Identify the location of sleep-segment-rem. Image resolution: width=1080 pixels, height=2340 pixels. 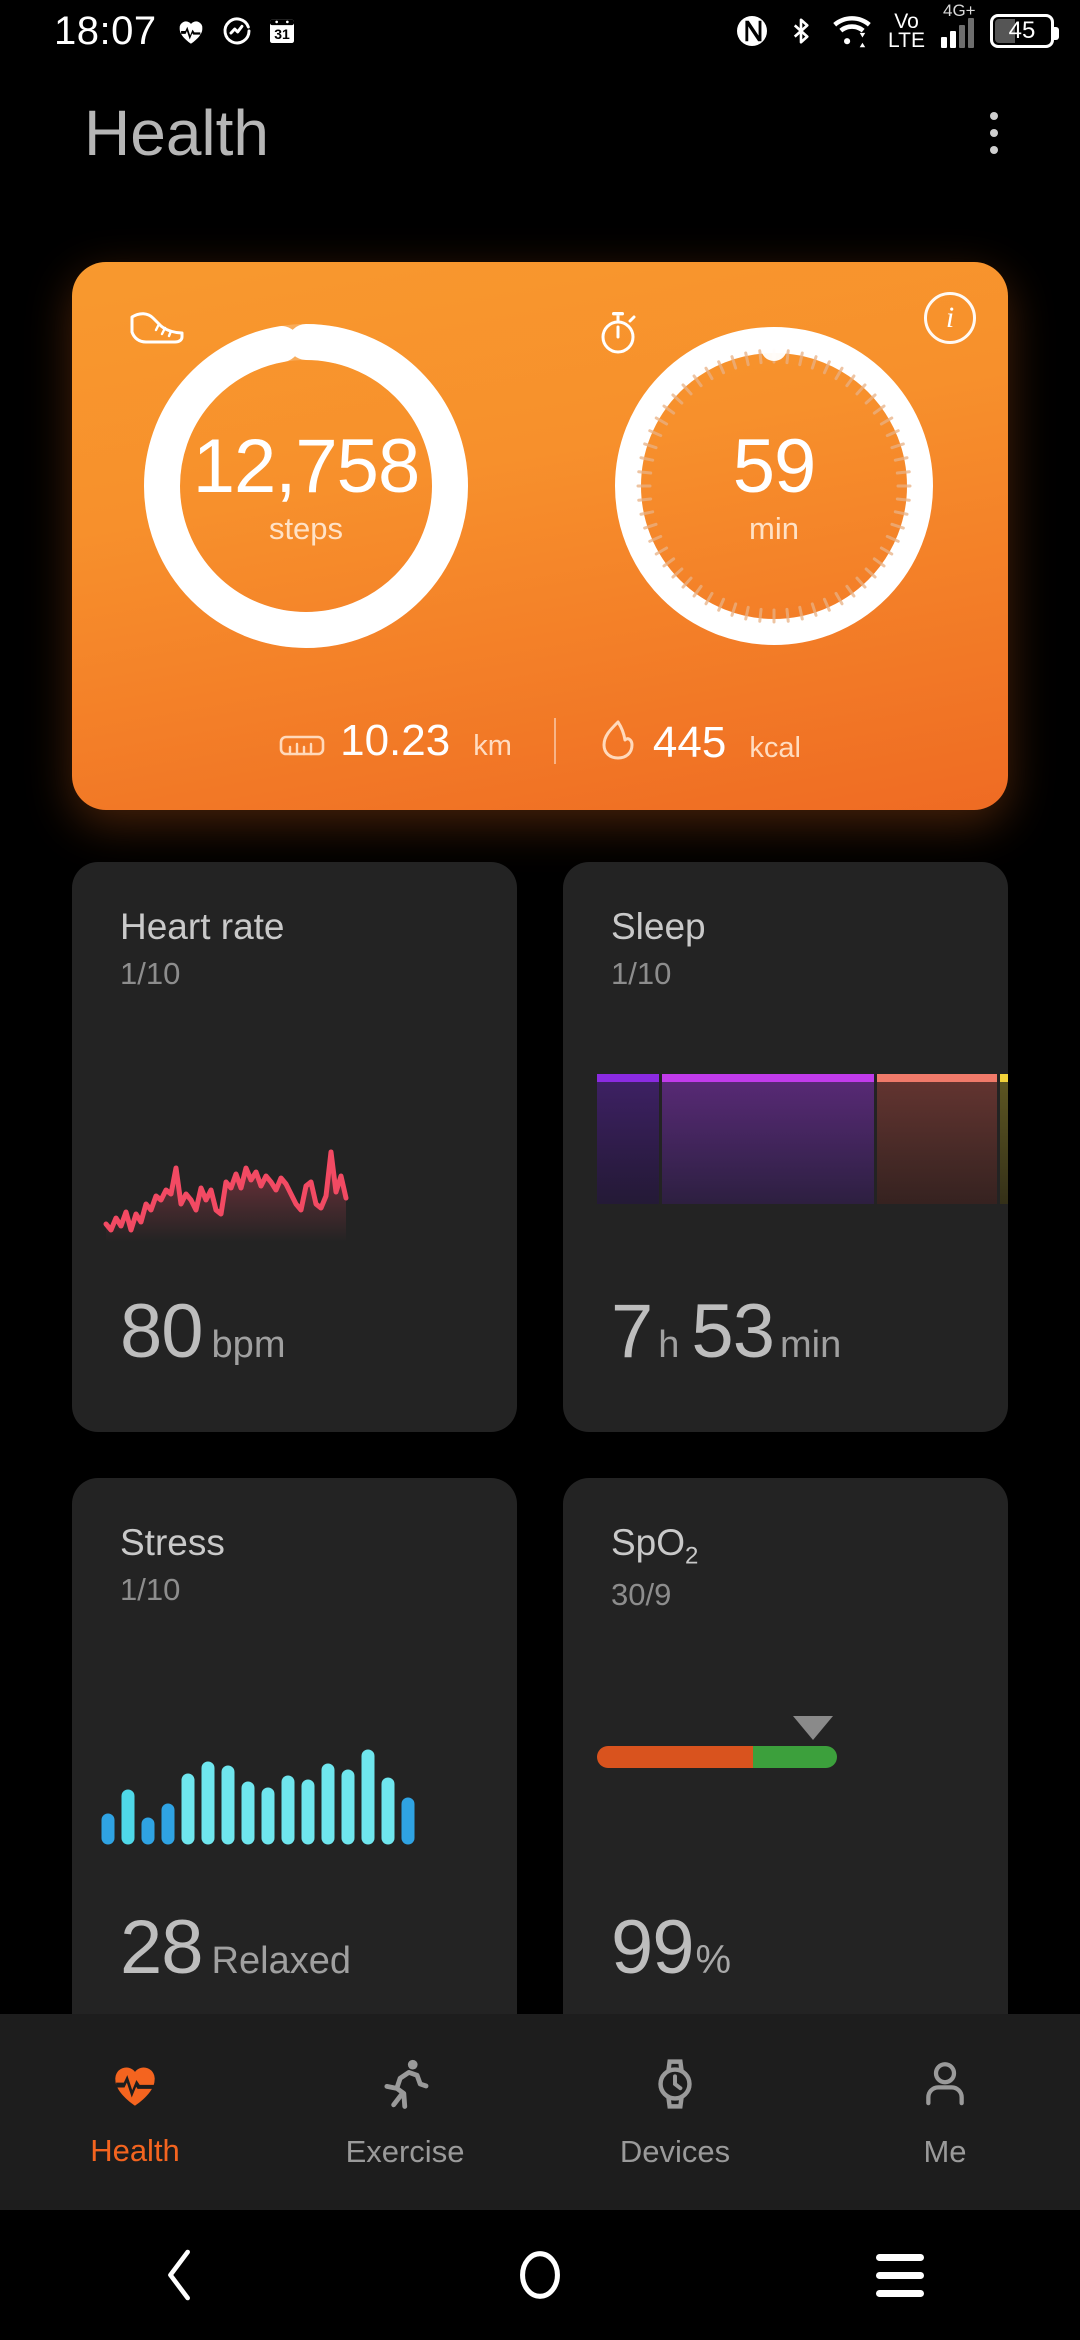
(937, 1139).